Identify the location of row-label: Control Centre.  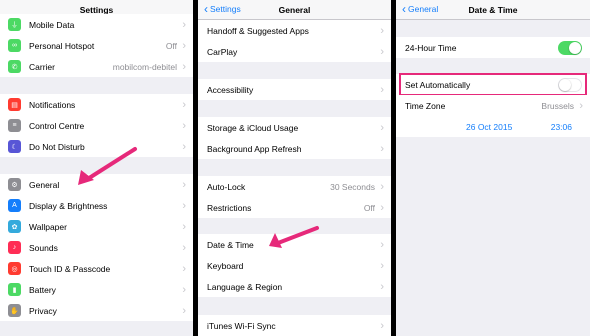
(57, 125).